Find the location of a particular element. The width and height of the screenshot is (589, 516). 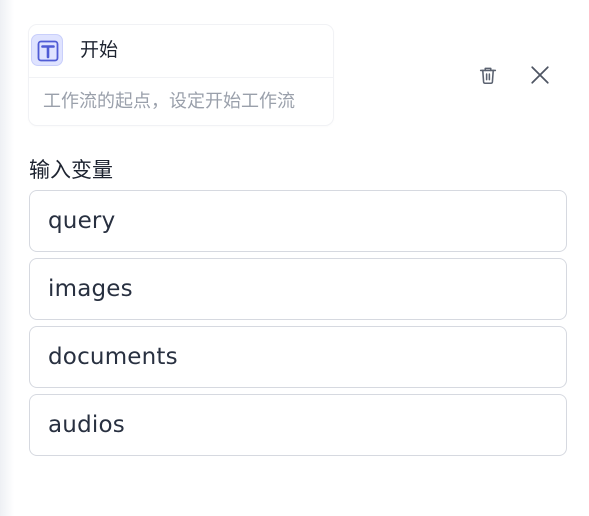

close-icon is located at coordinates (540, 75).